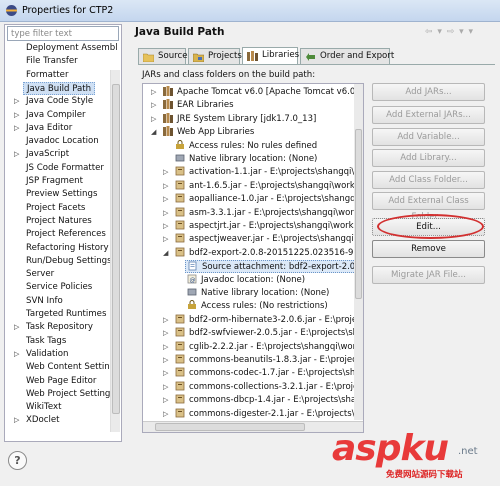  What do you see at coordinates (43, 407) in the screenshot?
I see `nav-item: WikiText` at bounding box center [43, 407].